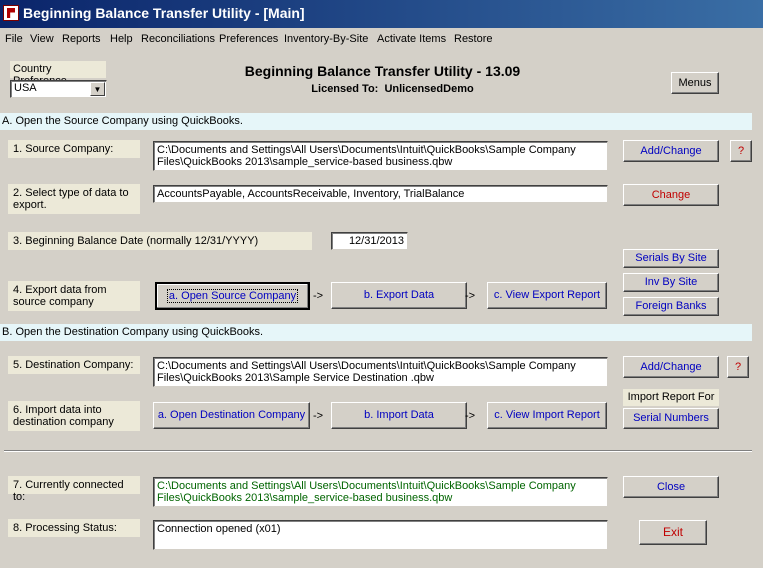 The height and width of the screenshot is (568, 763). Describe the element at coordinates (738, 367) in the screenshot. I see `destination-help-button: ?` at that location.